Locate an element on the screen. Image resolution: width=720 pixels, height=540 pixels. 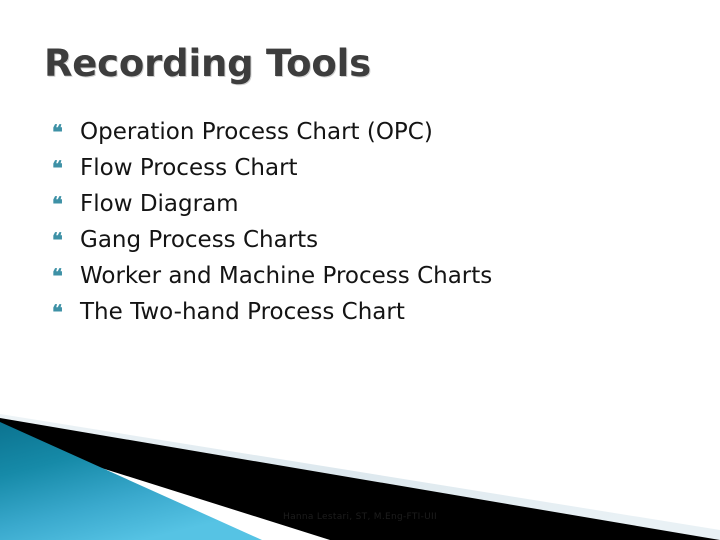
list-item-label: Operation Process Chart (OPC) is located at coordinates (256, 132).